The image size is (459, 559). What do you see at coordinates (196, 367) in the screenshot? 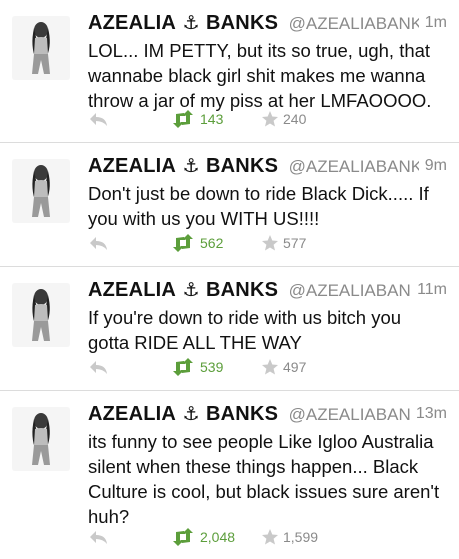
I see `retweet-button: 539` at bounding box center [196, 367].